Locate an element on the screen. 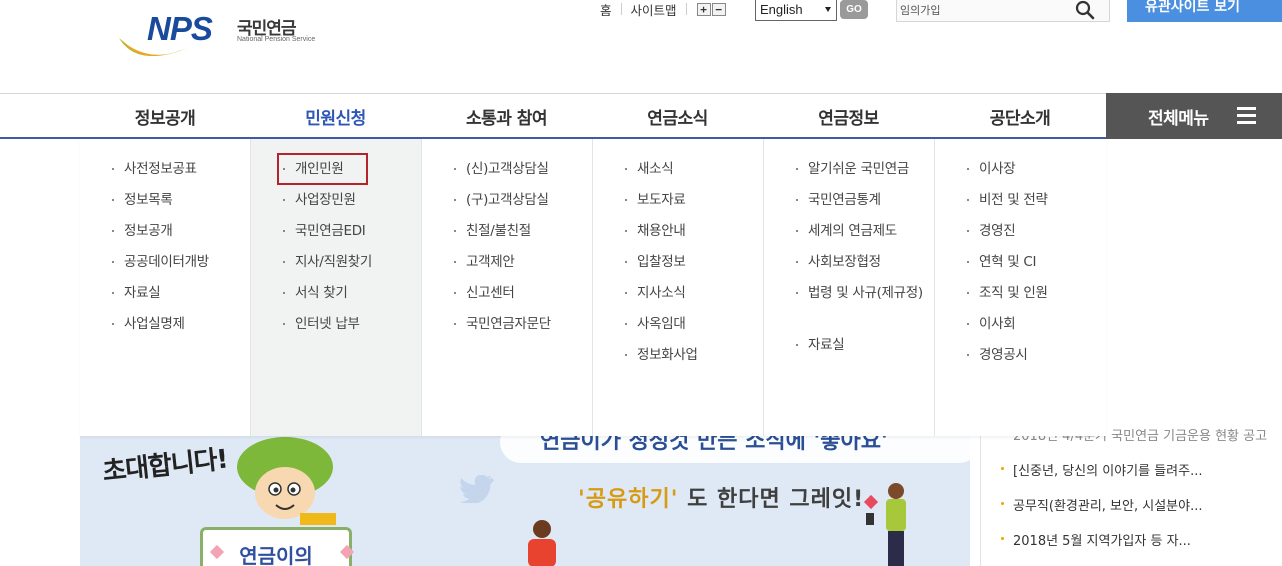 This screenshot has height=566, width=1282. menu-item: 경영공시 is located at coordinates (997, 355).